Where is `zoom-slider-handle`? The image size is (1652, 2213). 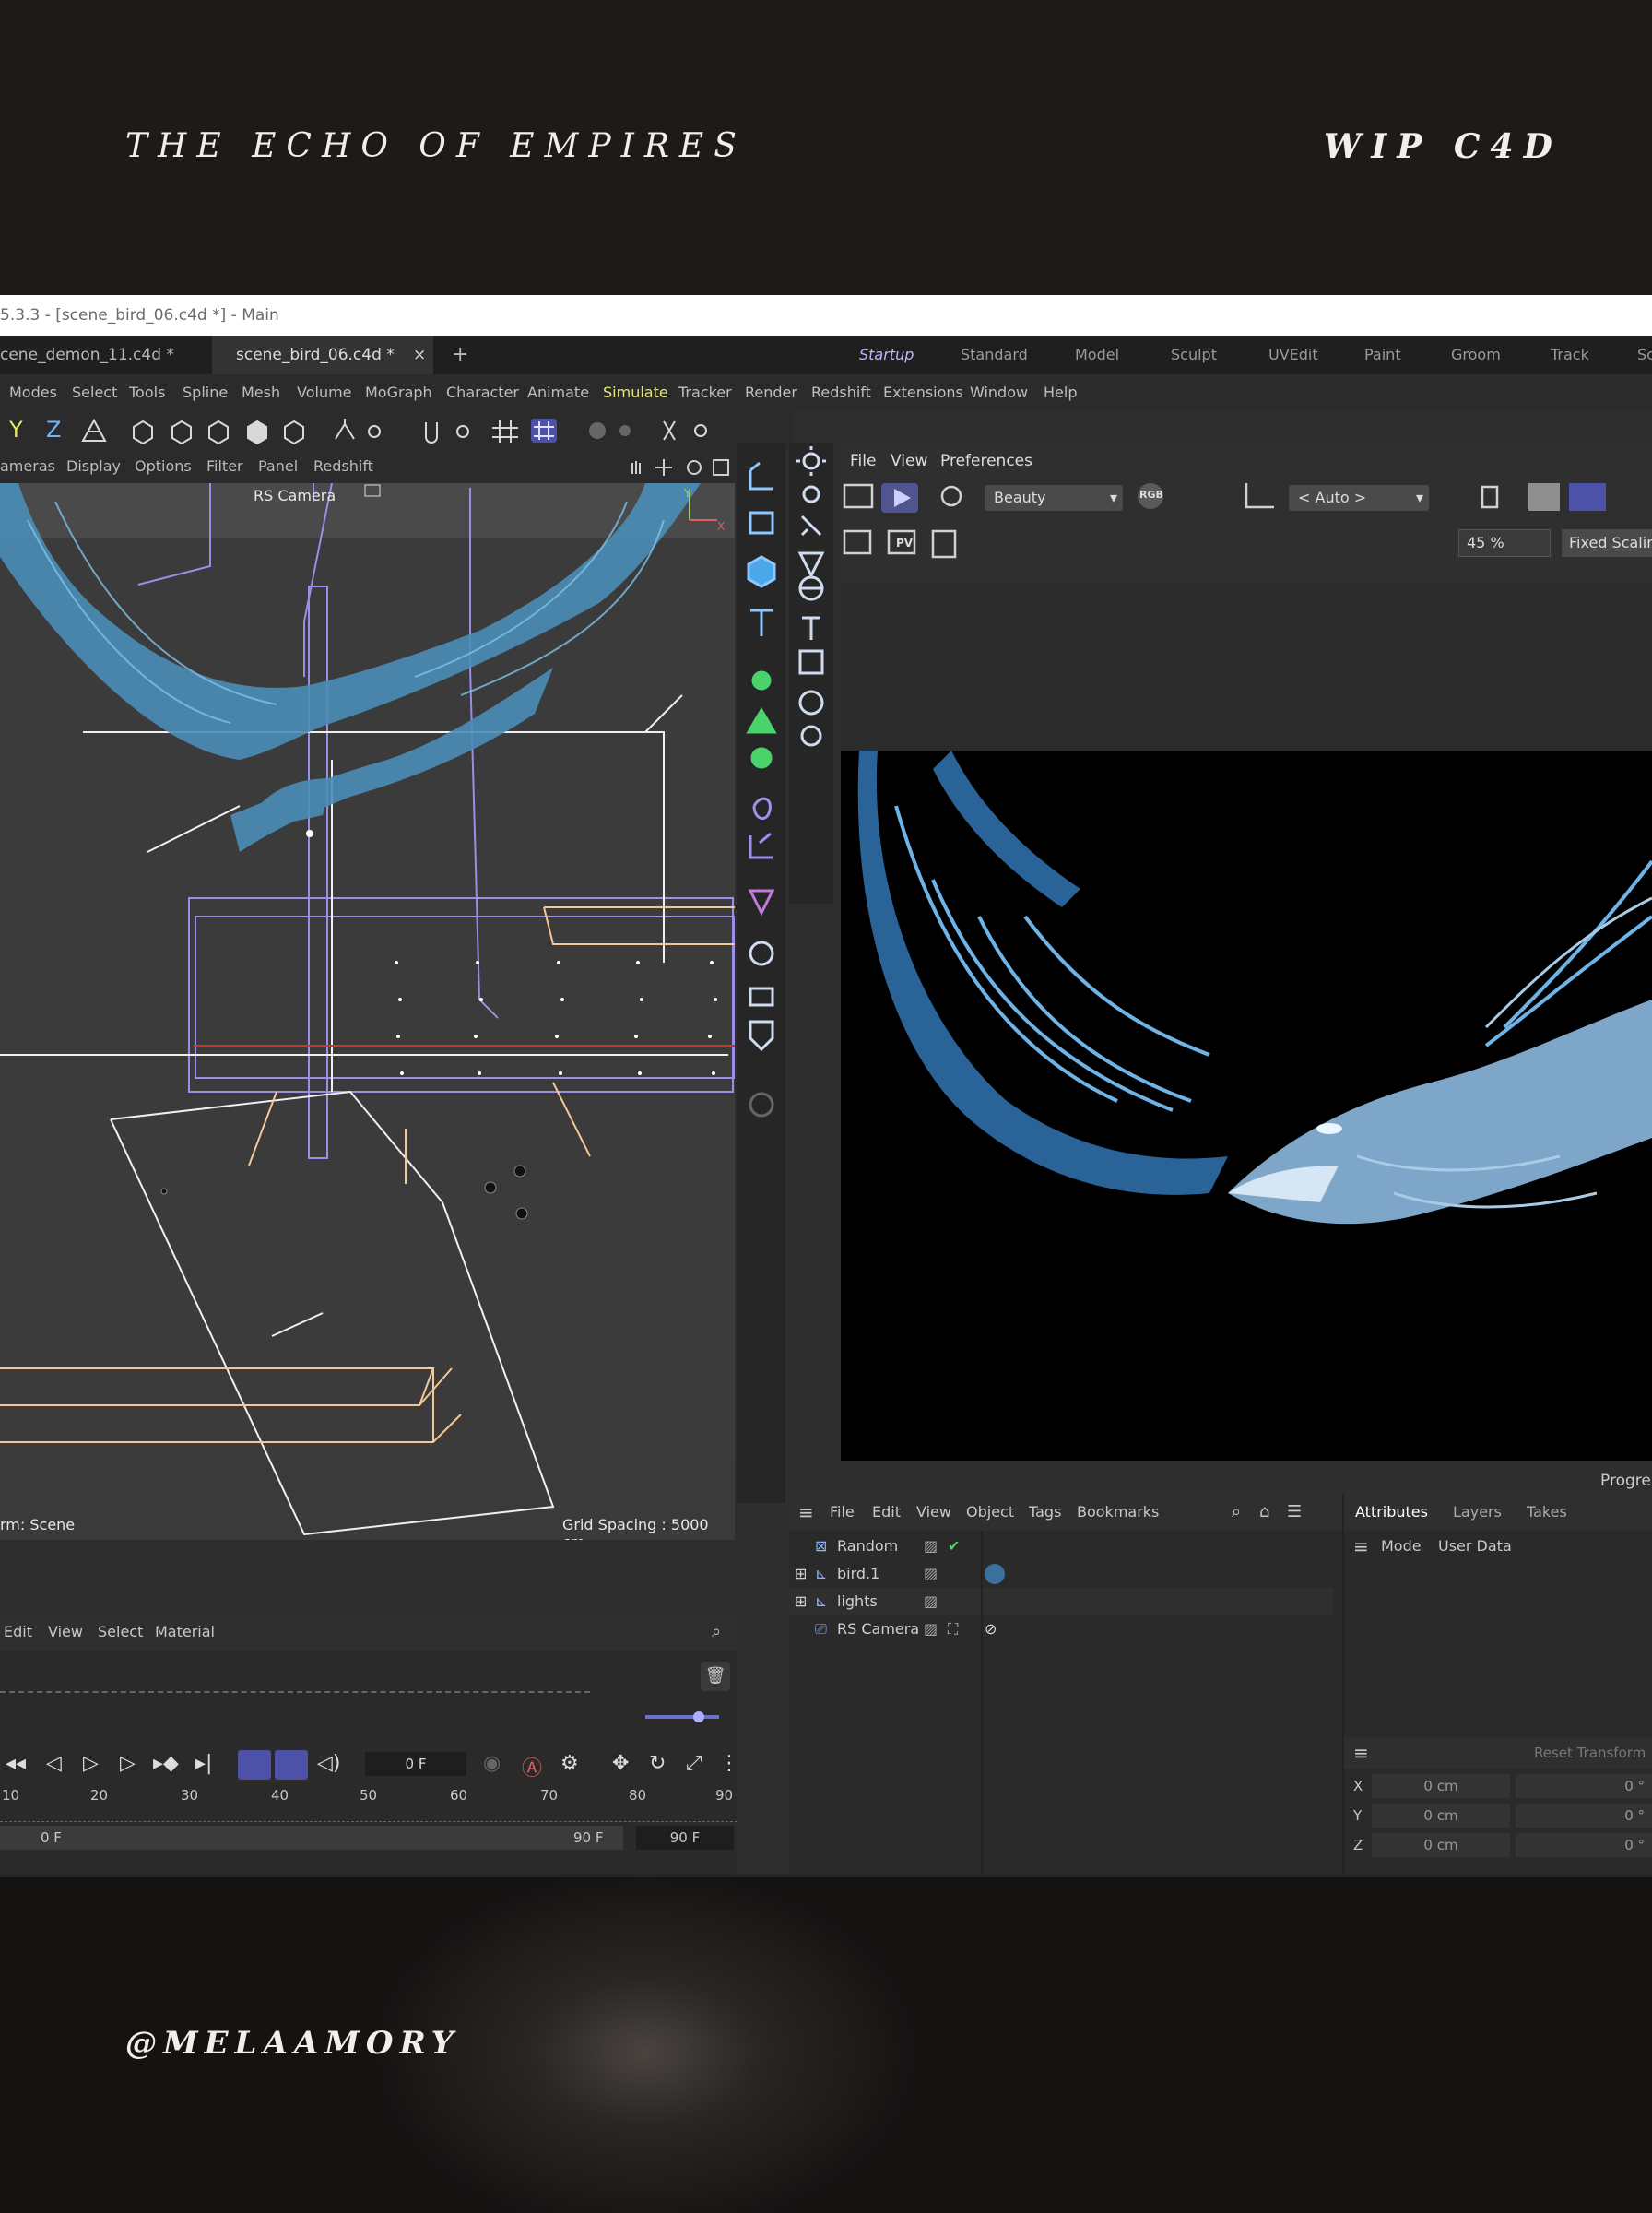
zoom-slider-handle is located at coordinates (698, 1716).